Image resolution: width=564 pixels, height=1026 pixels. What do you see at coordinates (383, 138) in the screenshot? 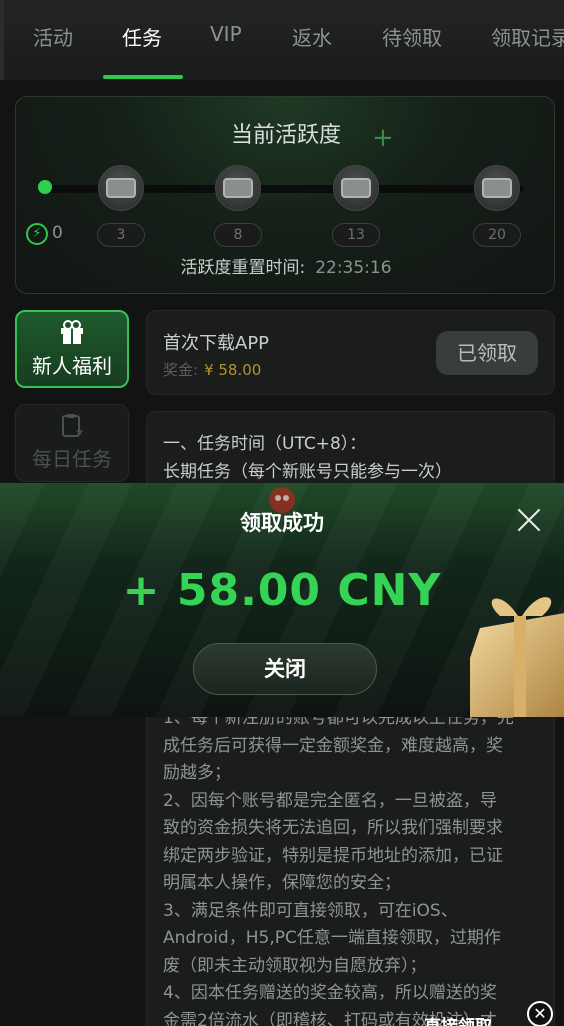
I see `plus-icon: +` at bounding box center [383, 138].